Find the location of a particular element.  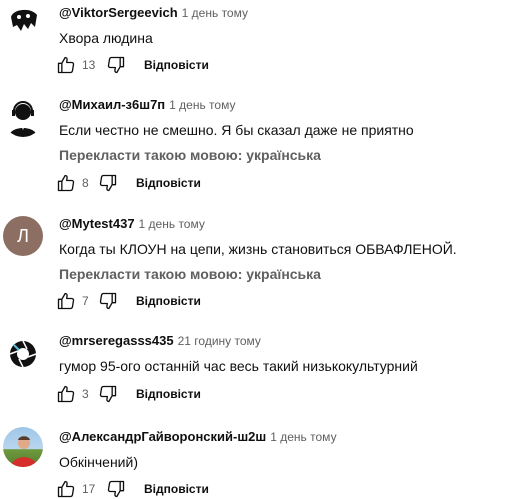

comment-toolbar: 7 Відповісти is located at coordinates (127, 301).